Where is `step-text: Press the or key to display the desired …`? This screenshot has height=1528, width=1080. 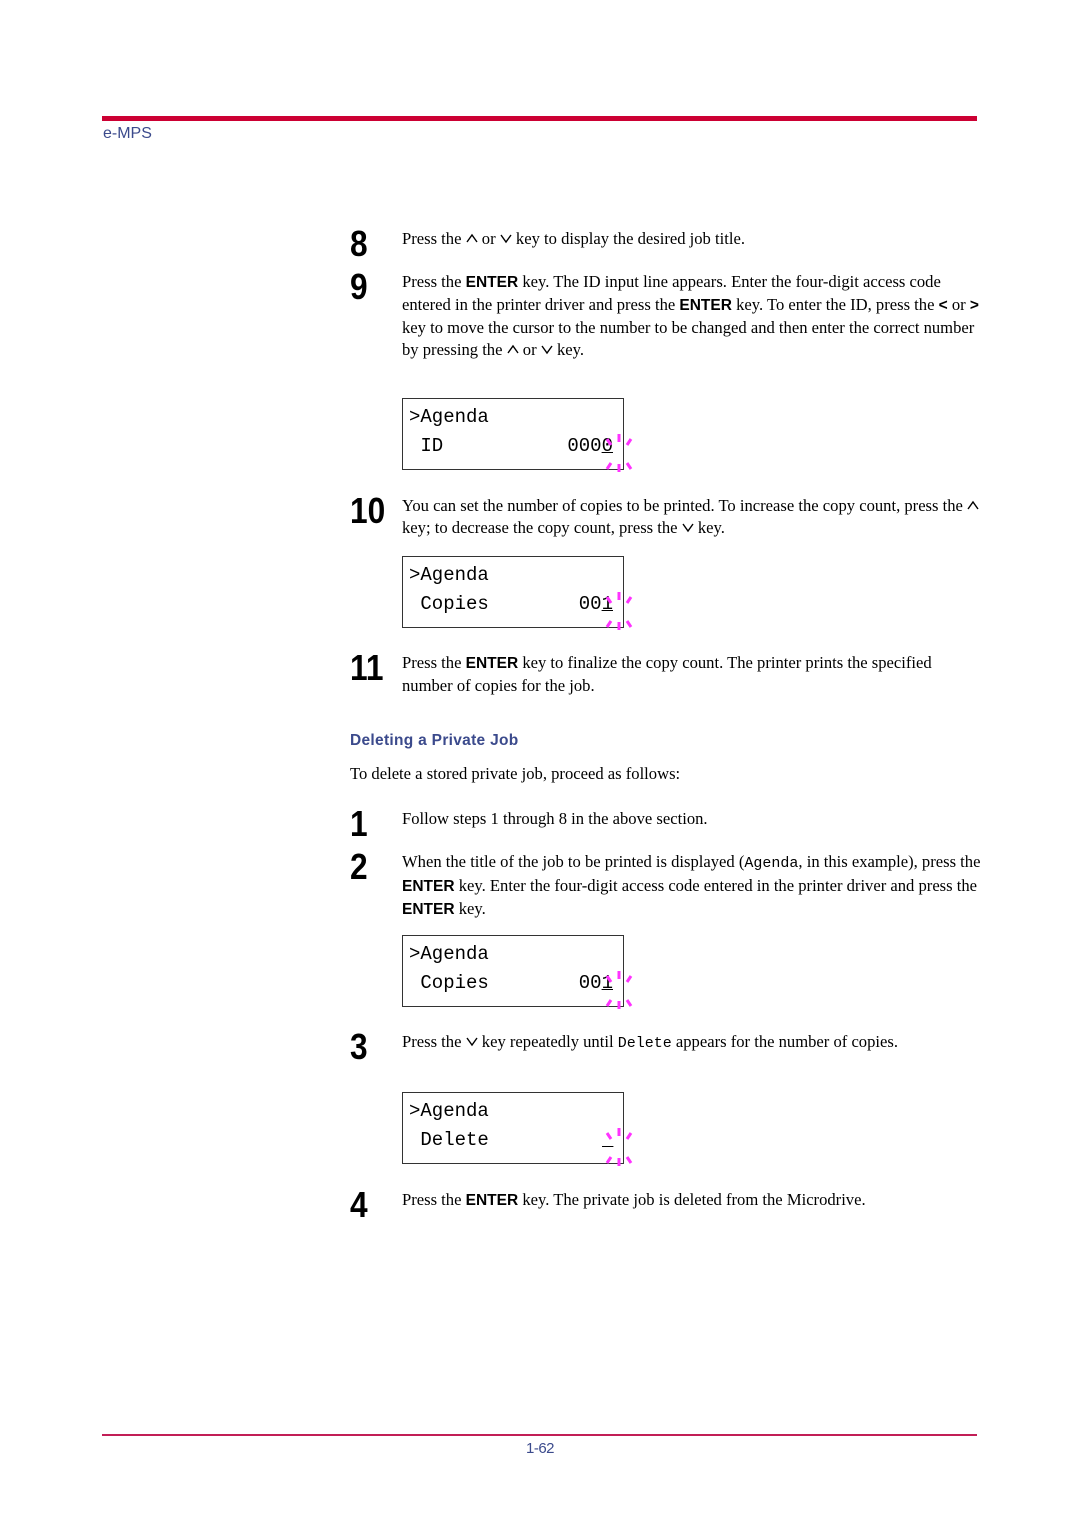
step-text: Press the or key to display the desired … is located at coordinates (573, 238).